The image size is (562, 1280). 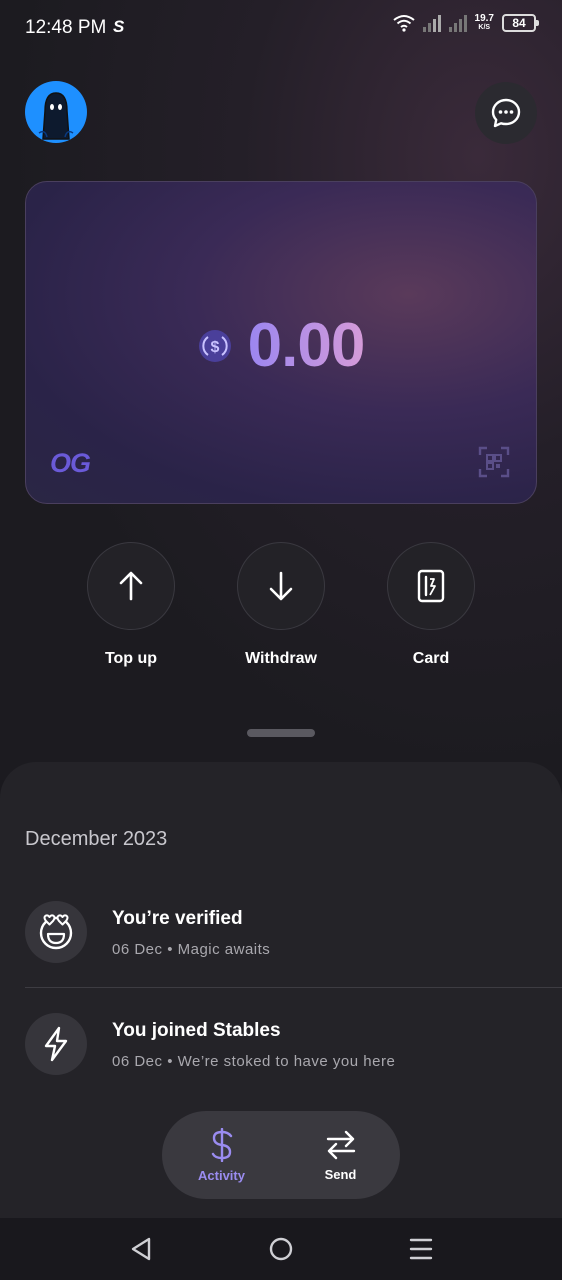 I want to click on arrow-up-icon, so click(x=131, y=586).